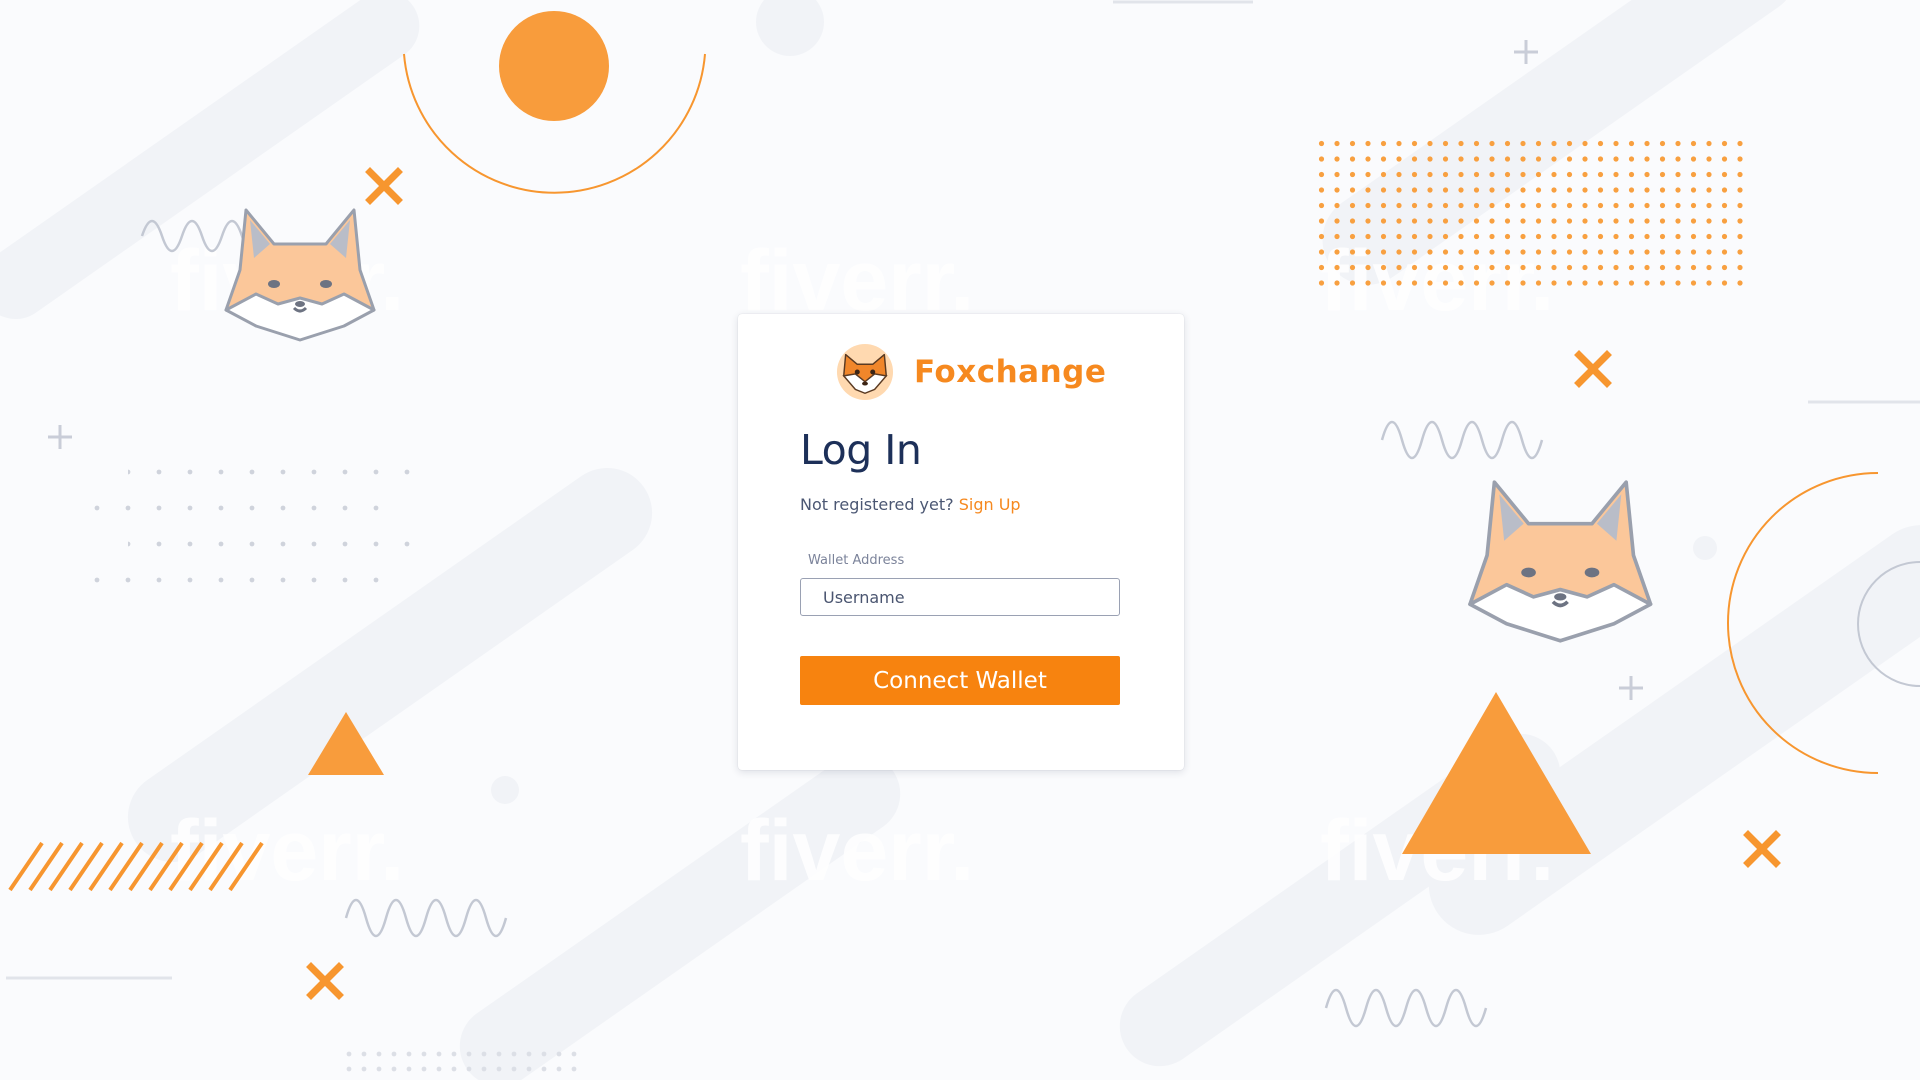  I want to click on wallet-address-input, so click(960, 597).